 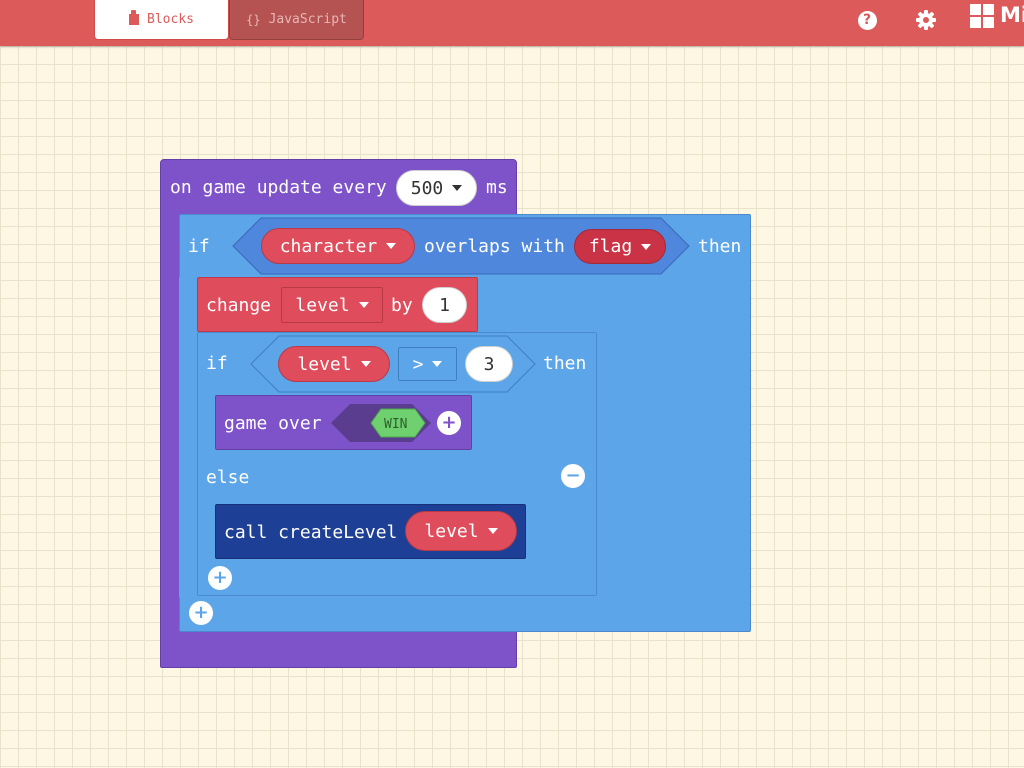 I want to click on win-socket, so click(x=381, y=423).